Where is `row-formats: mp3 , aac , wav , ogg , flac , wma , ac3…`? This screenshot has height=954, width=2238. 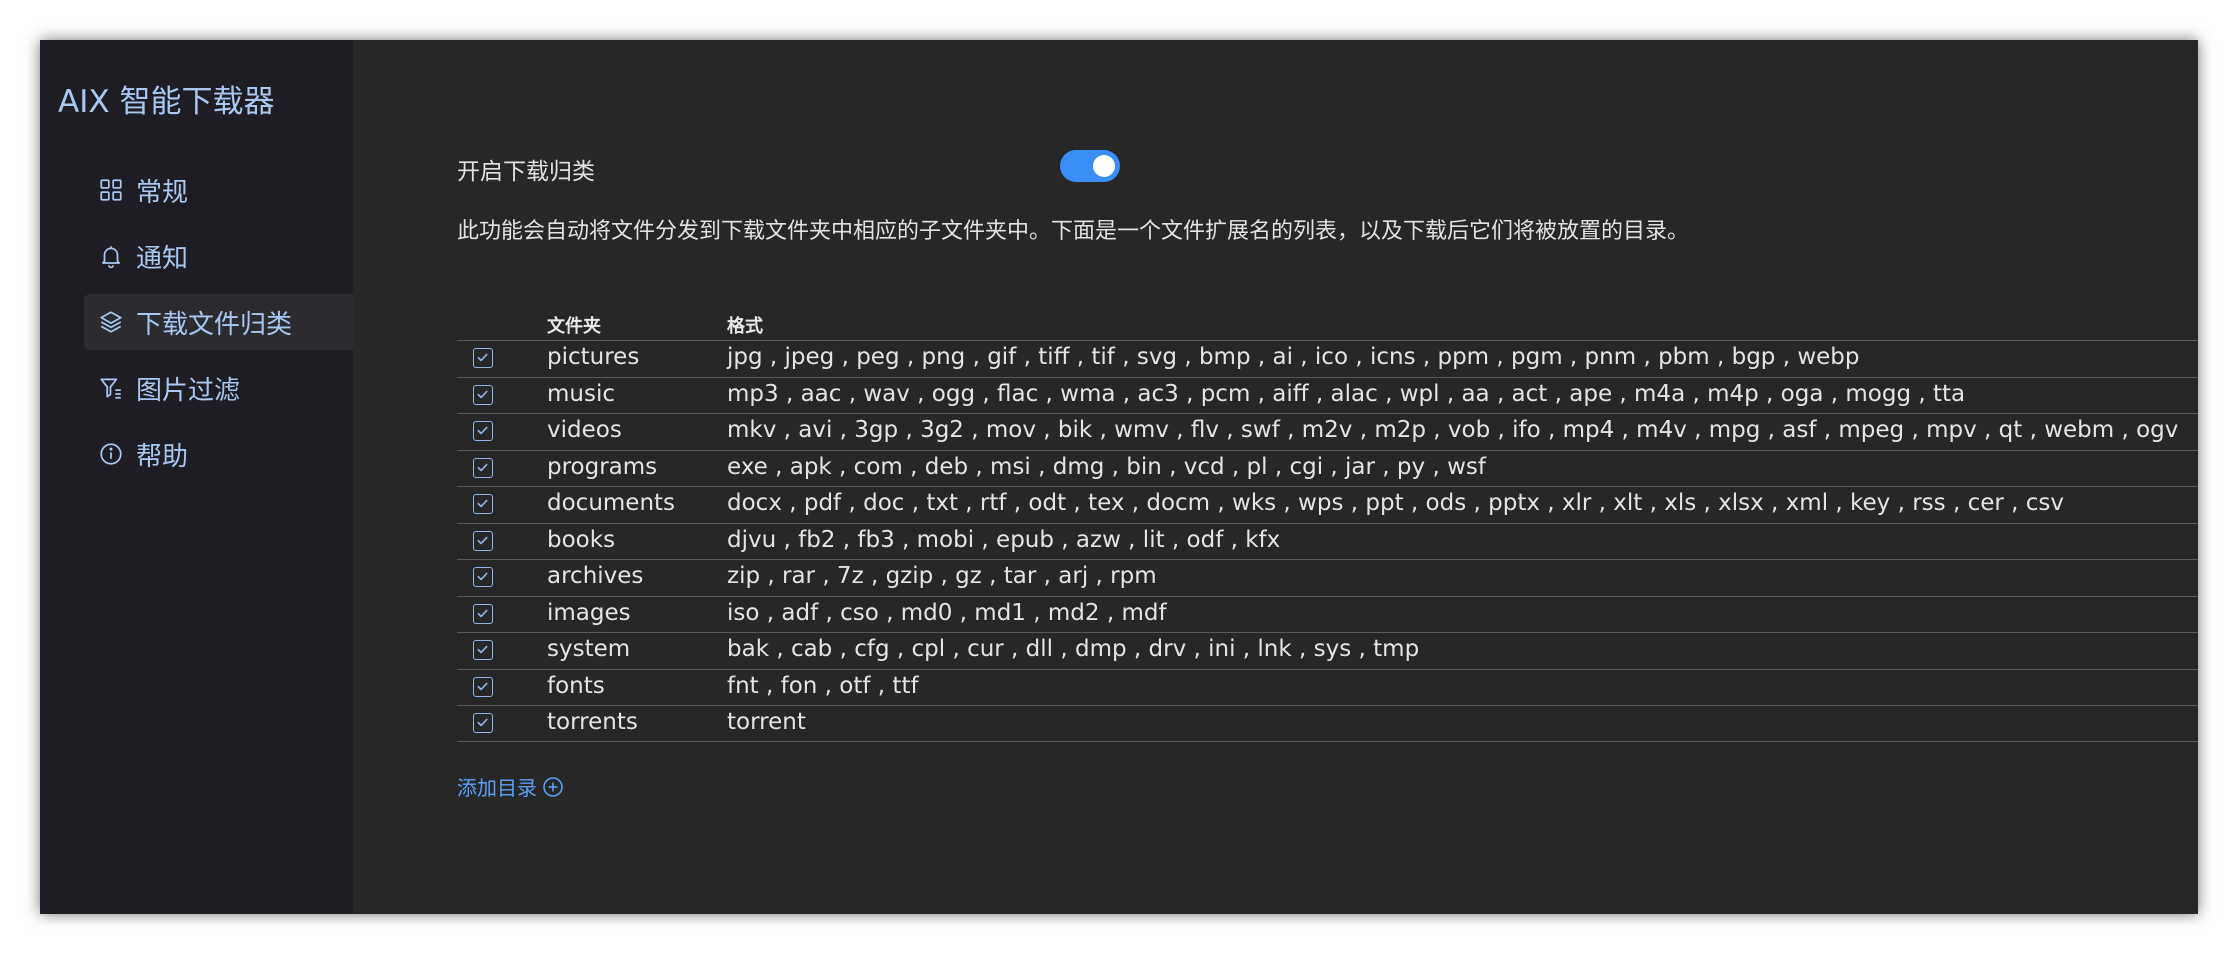
row-formats: mp3 , aac , wav , ogg , flac , wma , ac3… is located at coordinates (1346, 393).